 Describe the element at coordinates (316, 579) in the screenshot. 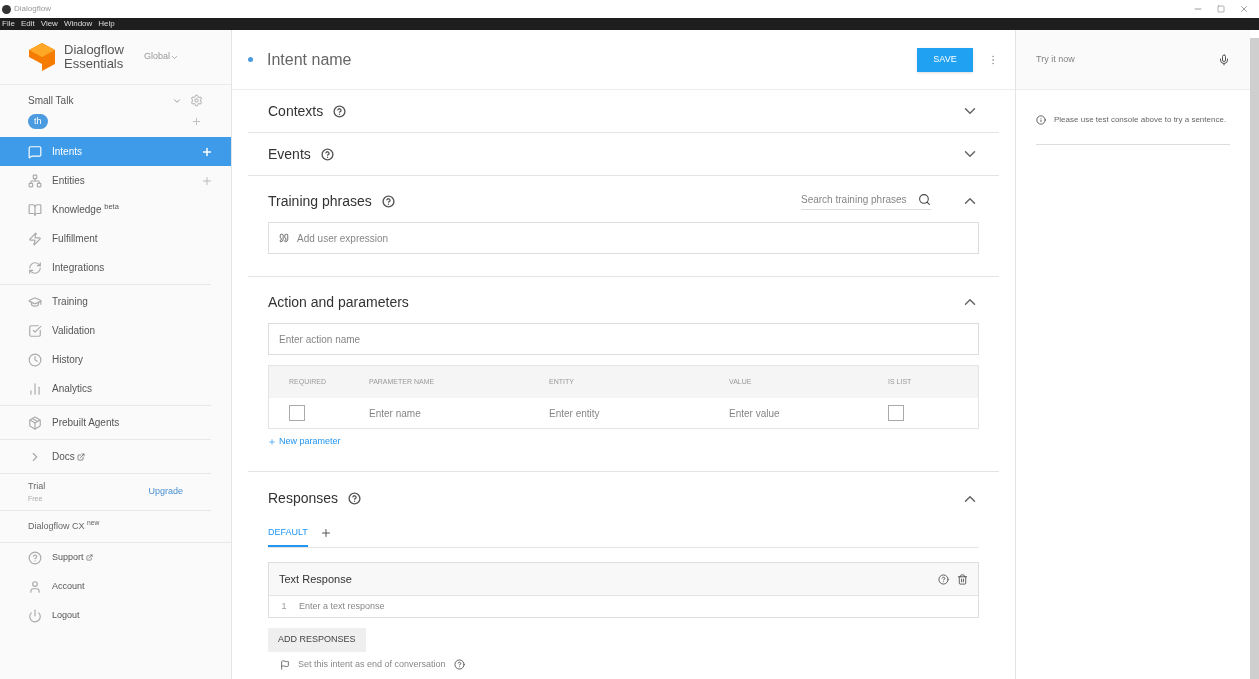

I see `card-title: Text Response` at that location.